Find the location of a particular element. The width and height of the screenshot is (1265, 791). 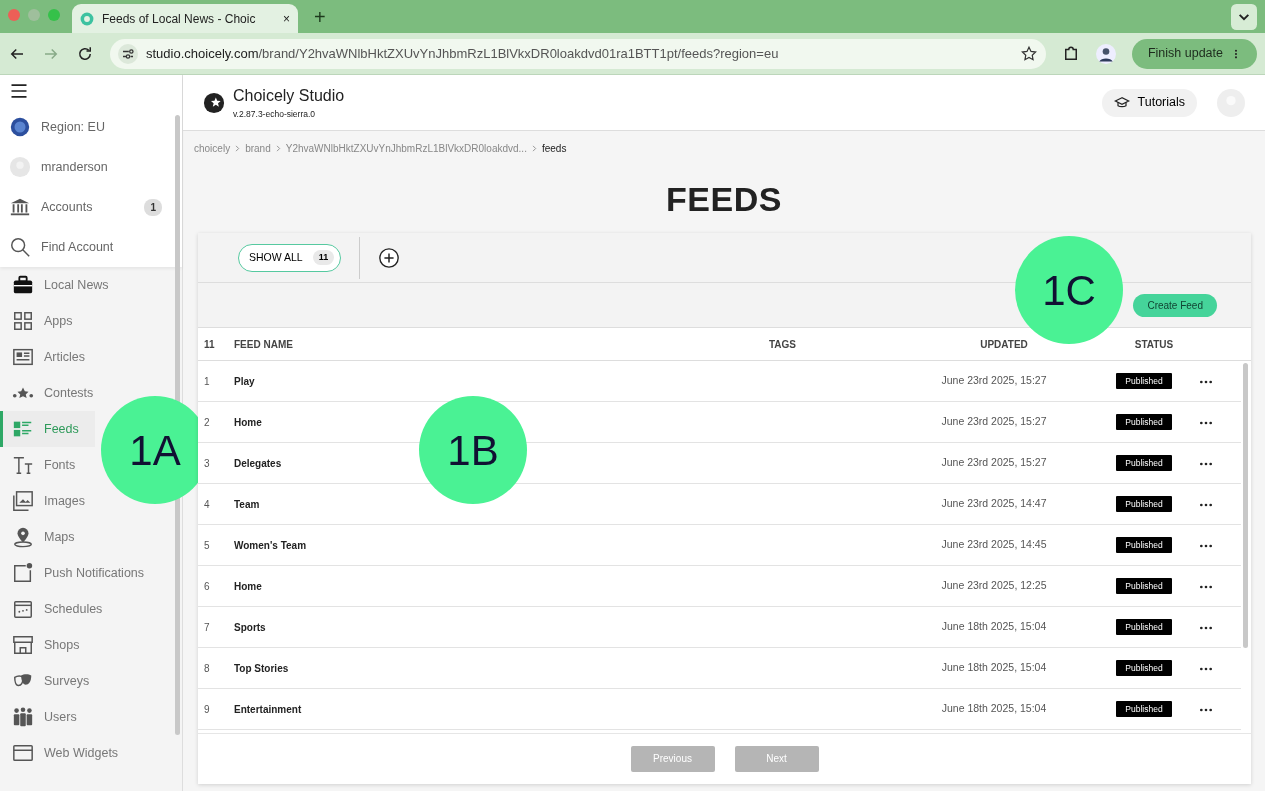

url-text: studio.choicely.com/brand/Y2hvaWNlbHktZXUvYnJhbmRzL1BlVkxDR0loakdvd01ra1BTT1pt/feeds?region=eu is located at coordinates (463, 53).